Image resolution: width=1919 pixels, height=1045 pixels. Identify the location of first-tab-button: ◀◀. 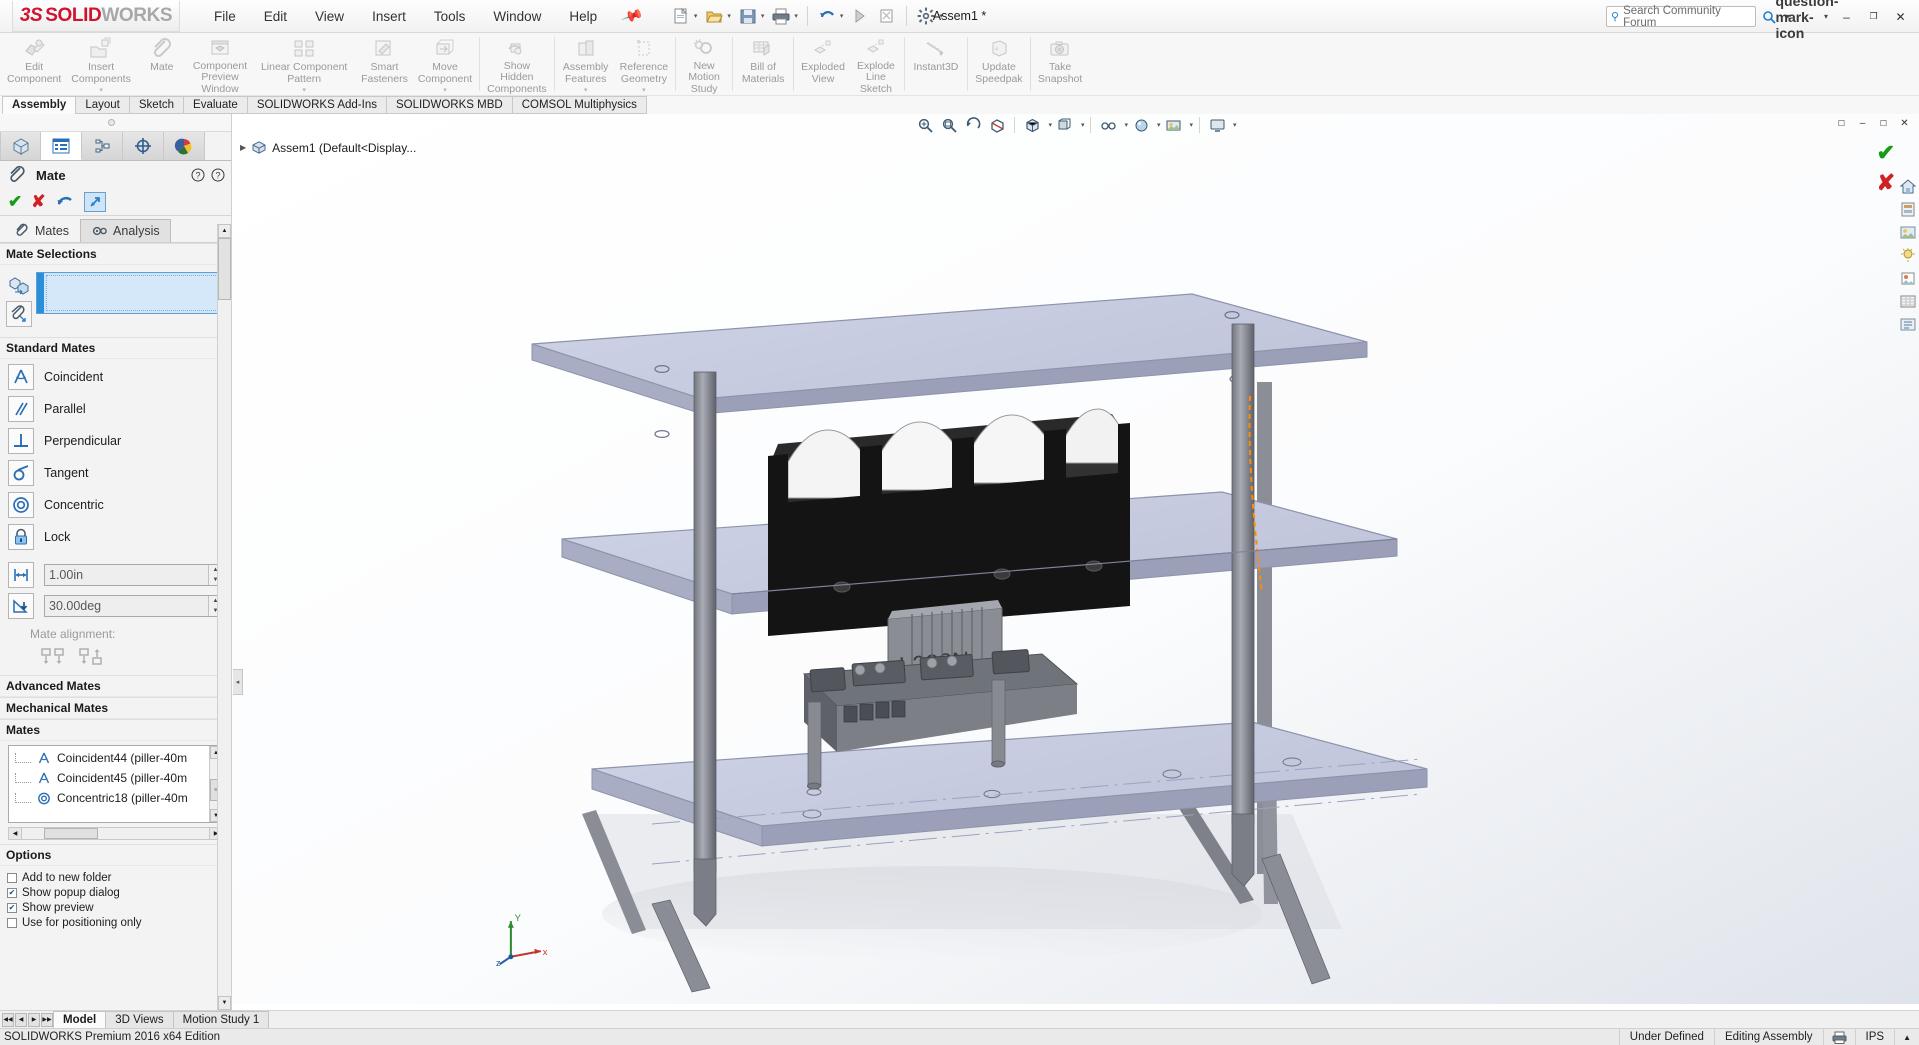
(8, 1019).